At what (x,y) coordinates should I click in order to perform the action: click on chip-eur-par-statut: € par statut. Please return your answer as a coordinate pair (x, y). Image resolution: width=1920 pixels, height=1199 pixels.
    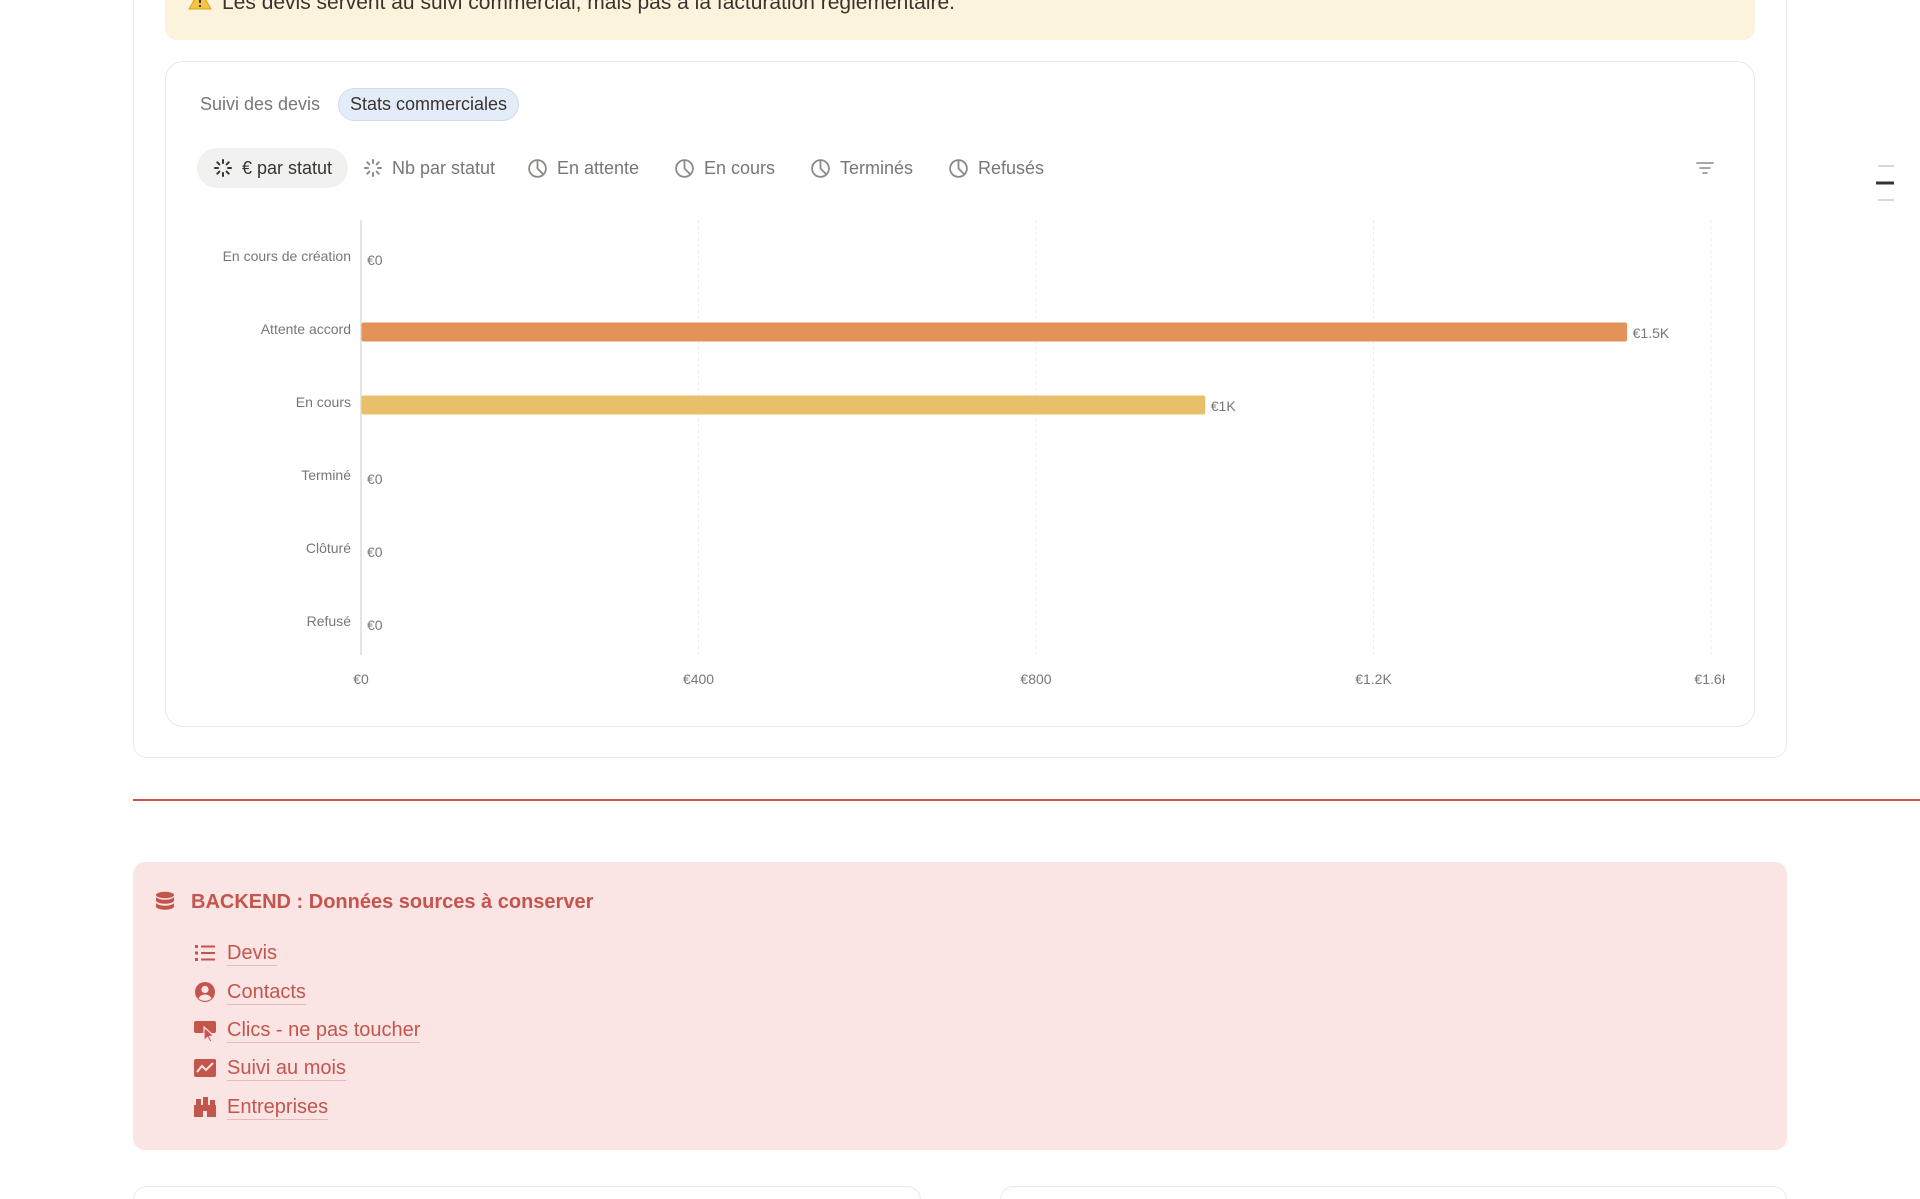
    Looking at the image, I should click on (273, 168).